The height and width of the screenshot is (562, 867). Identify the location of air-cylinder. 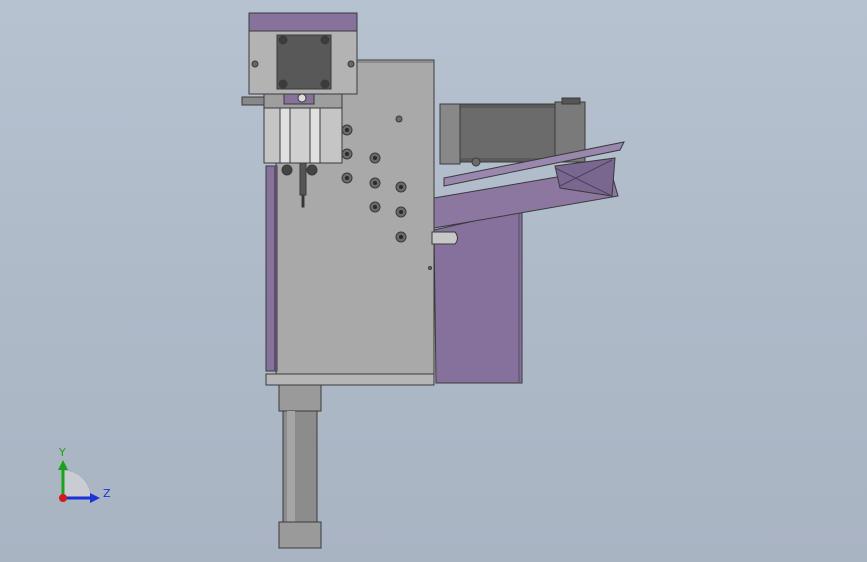
(300, 466).